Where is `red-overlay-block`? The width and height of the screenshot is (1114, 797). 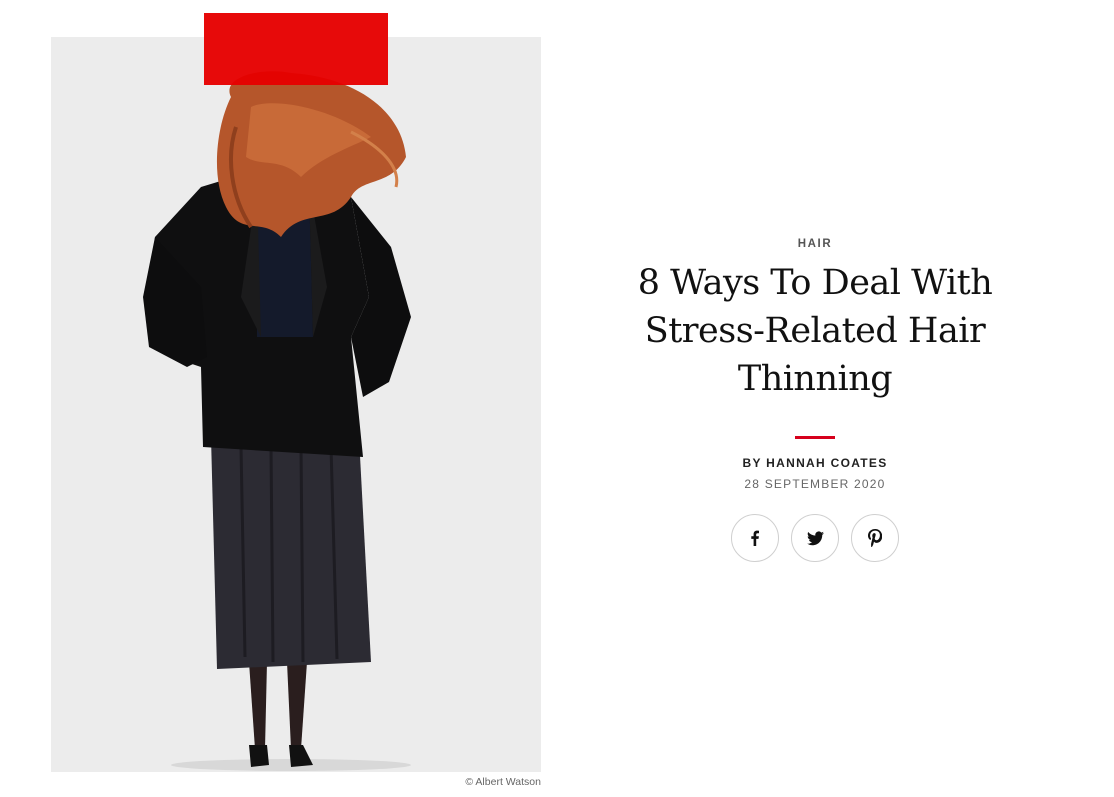 red-overlay-block is located at coordinates (296, 49).